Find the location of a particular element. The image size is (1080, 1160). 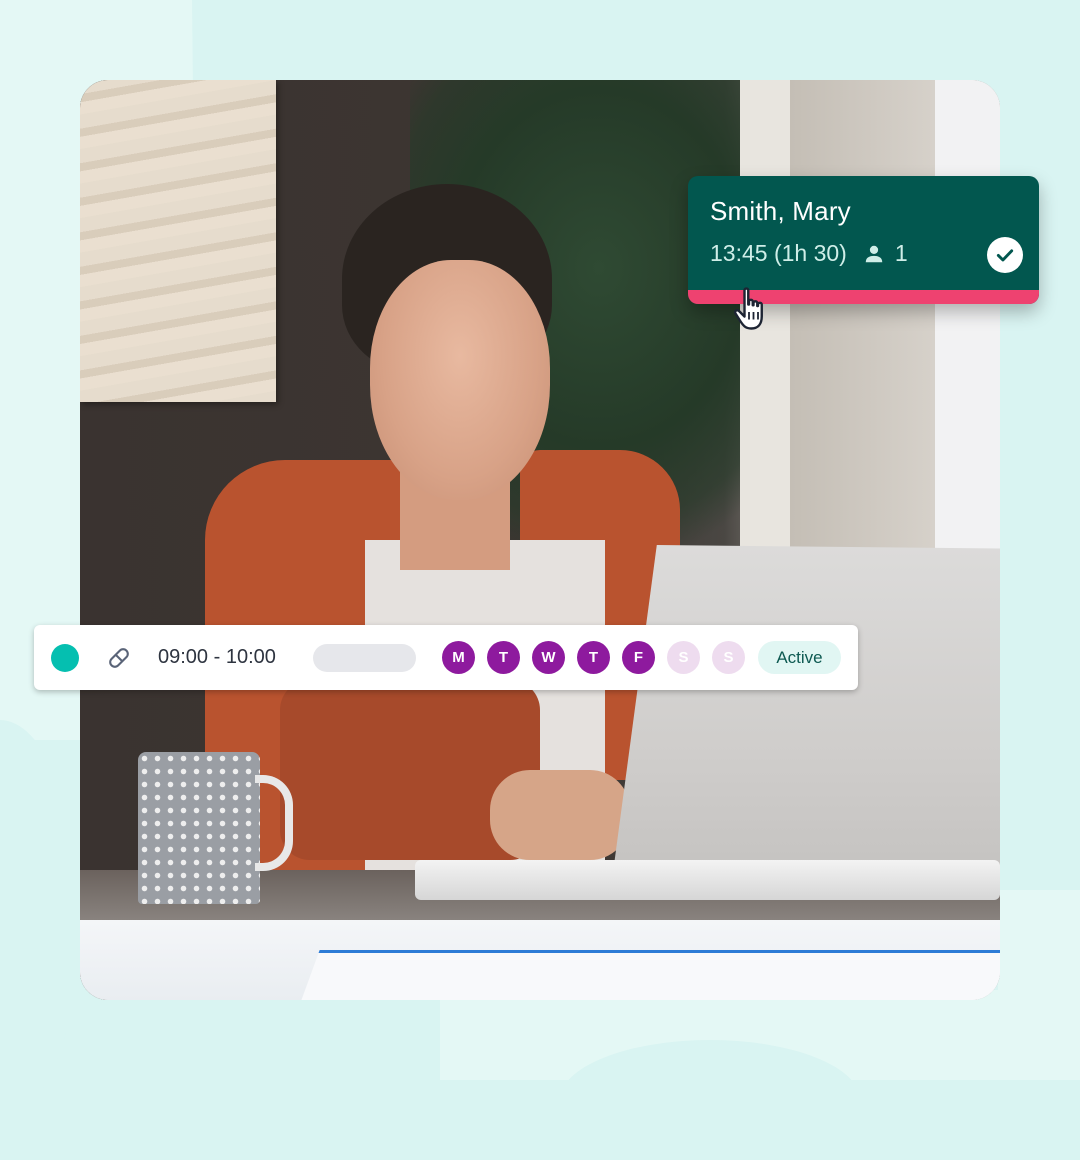

weekday-selector: M T W T F S S is located at coordinates (593, 657).